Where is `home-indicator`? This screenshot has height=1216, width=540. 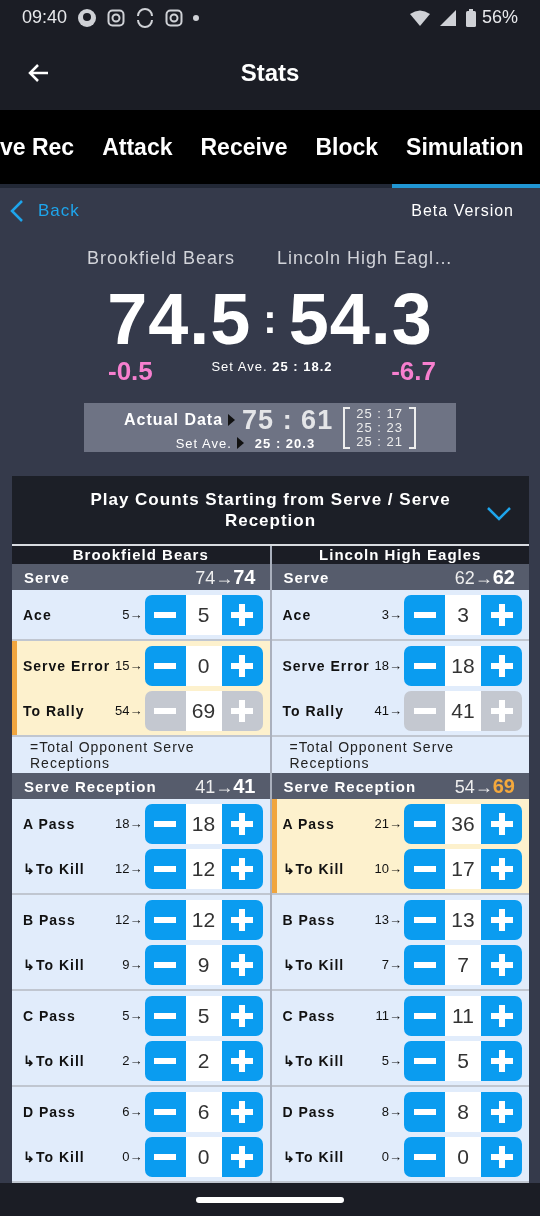 home-indicator is located at coordinates (270, 1199).